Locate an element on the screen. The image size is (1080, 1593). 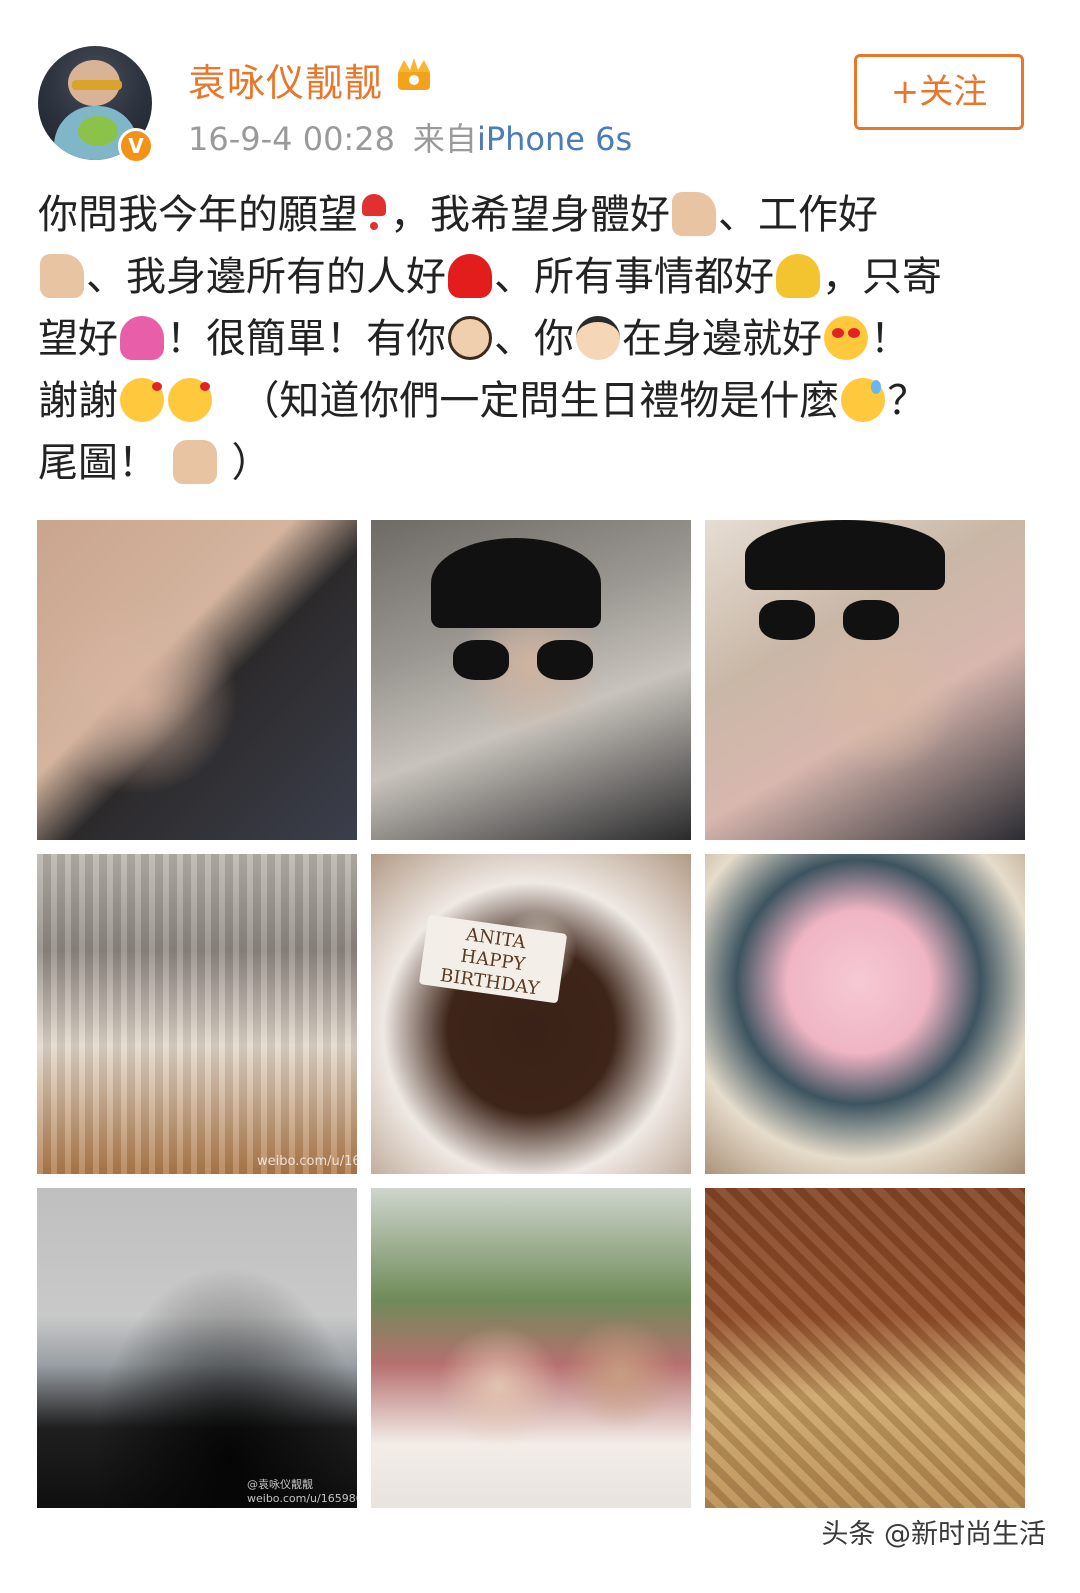
post-line-1: 你問我今年的願望 ，我希望身體好 、工作好 is located at coordinates (538, 215).